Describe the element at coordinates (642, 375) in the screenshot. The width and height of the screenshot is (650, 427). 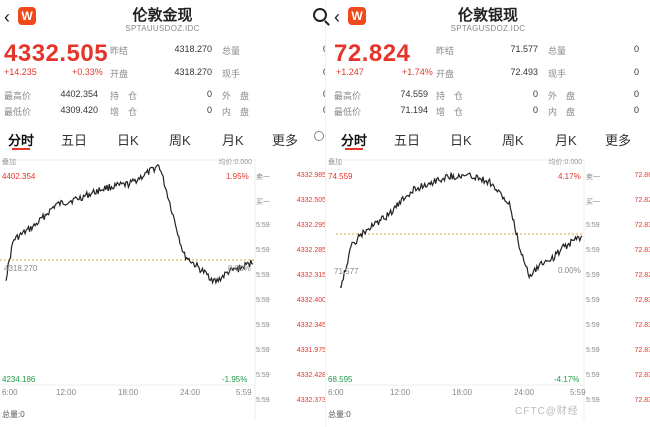
I see `order-book-price: 72.830` at that location.